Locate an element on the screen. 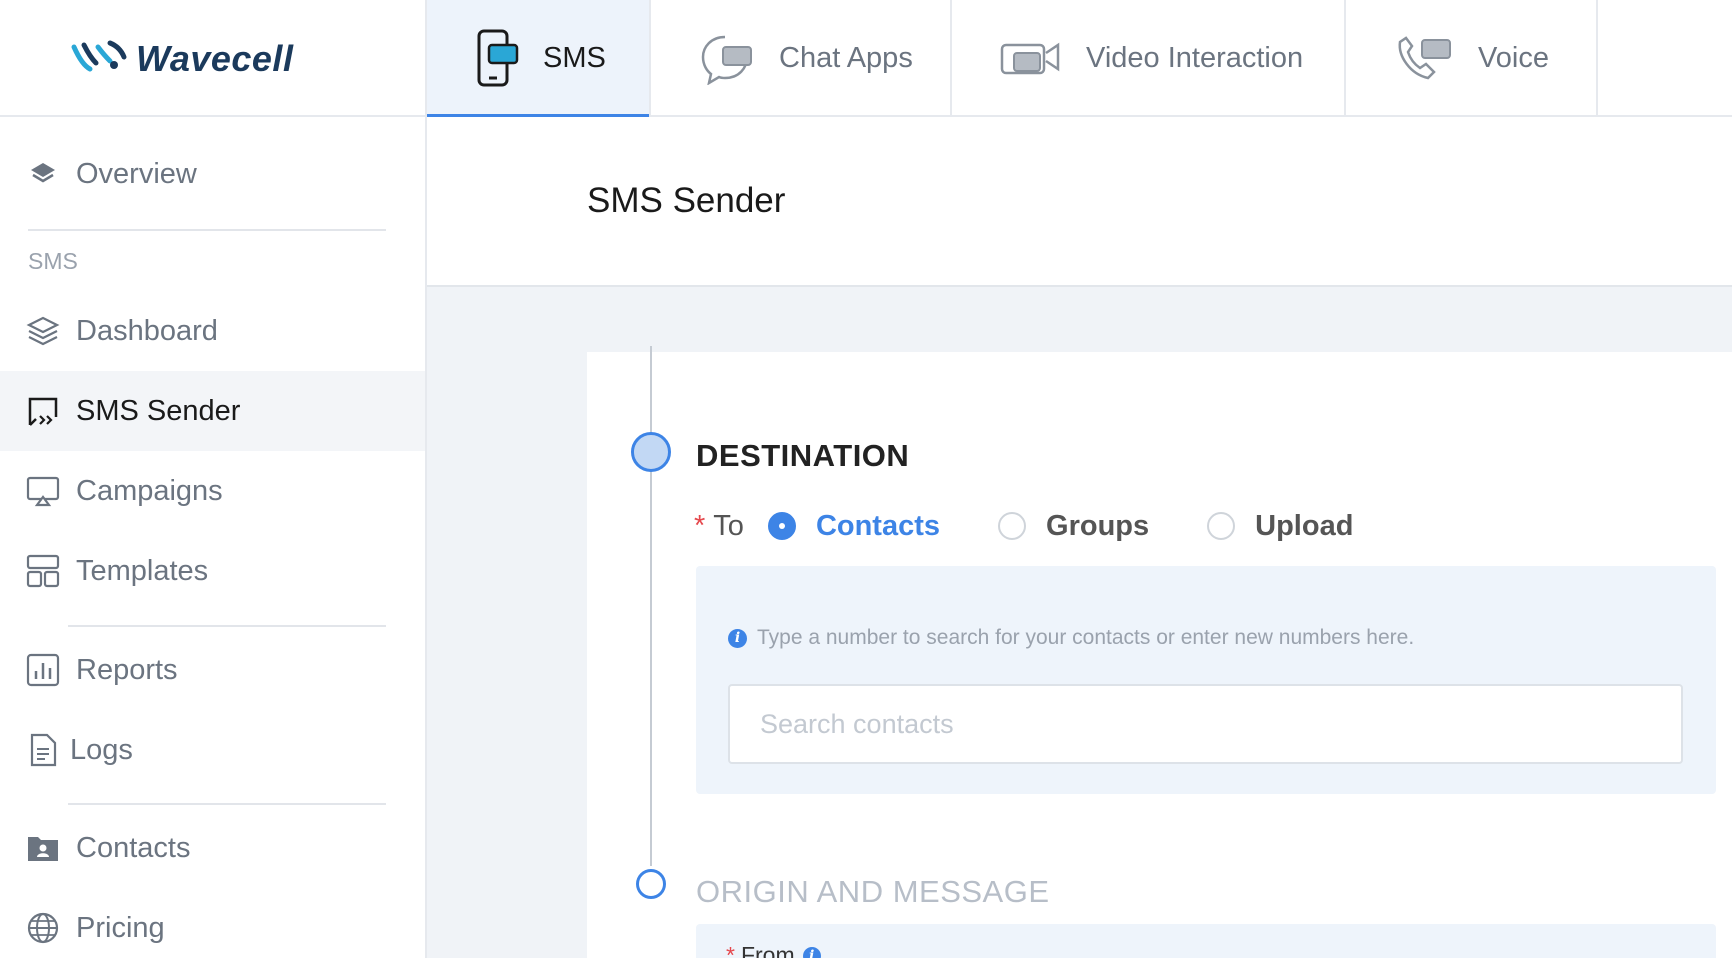 The image size is (1732, 958). tab-video-interaction: Video Interaction is located at coordinates (1149, 58).